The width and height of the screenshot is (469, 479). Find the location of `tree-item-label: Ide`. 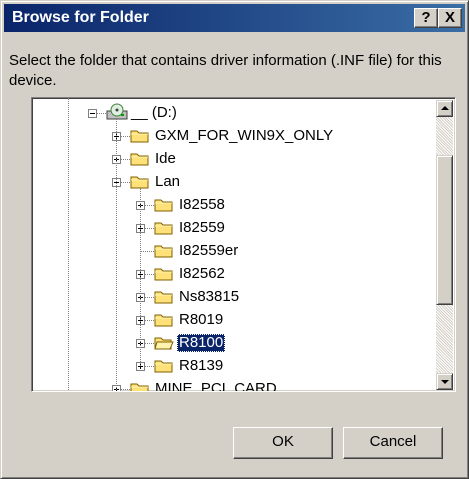

tree-item-label: Ide is located at coordinates (165, 159).